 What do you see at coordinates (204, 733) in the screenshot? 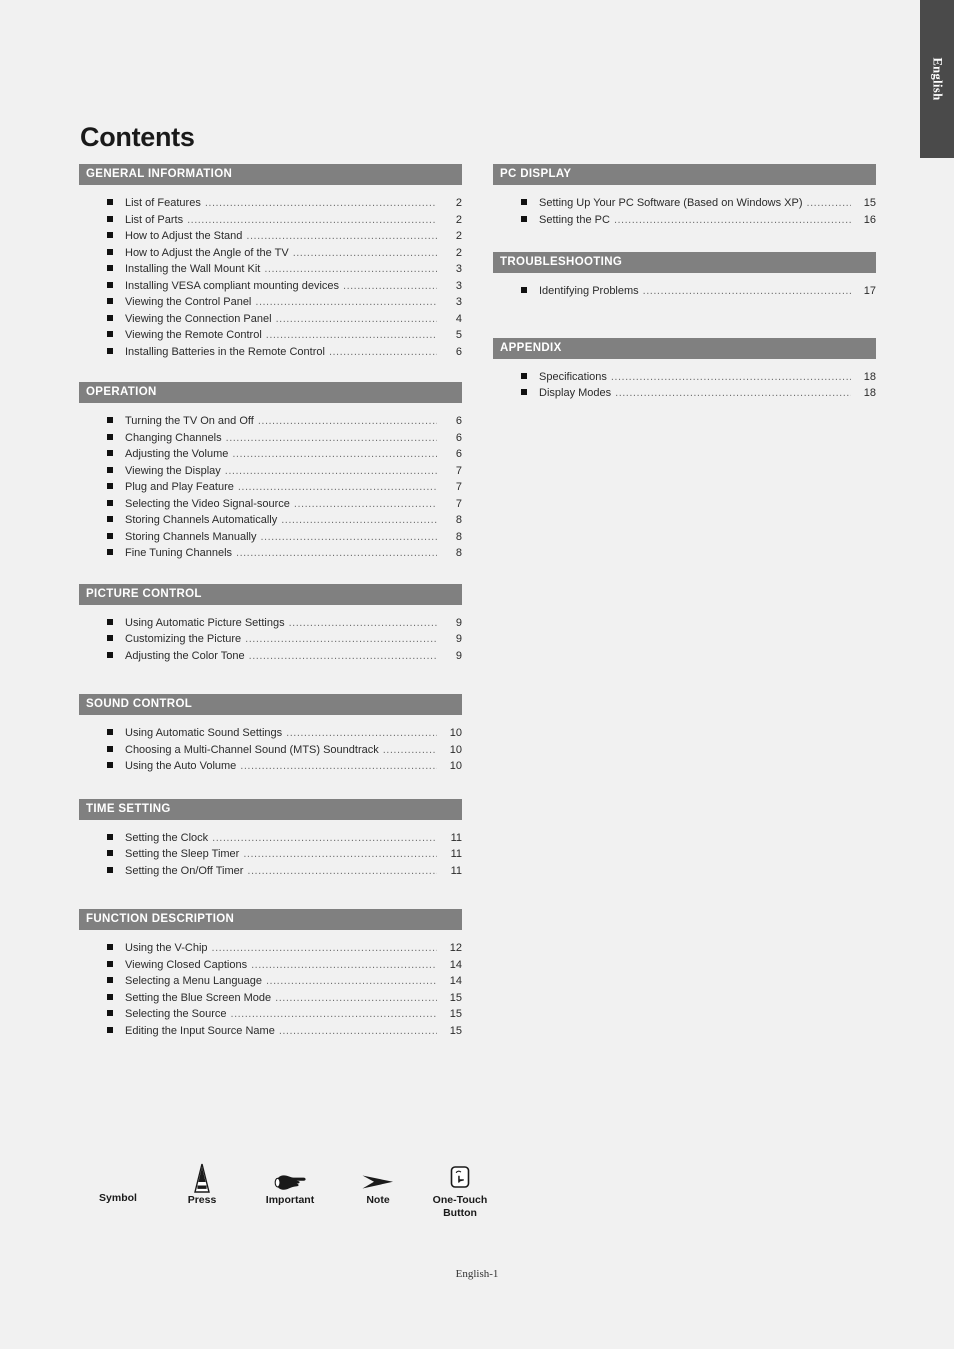
I see `toc-entry-label: Using Automatic Sound Settings` at bounding box center [204, 733].